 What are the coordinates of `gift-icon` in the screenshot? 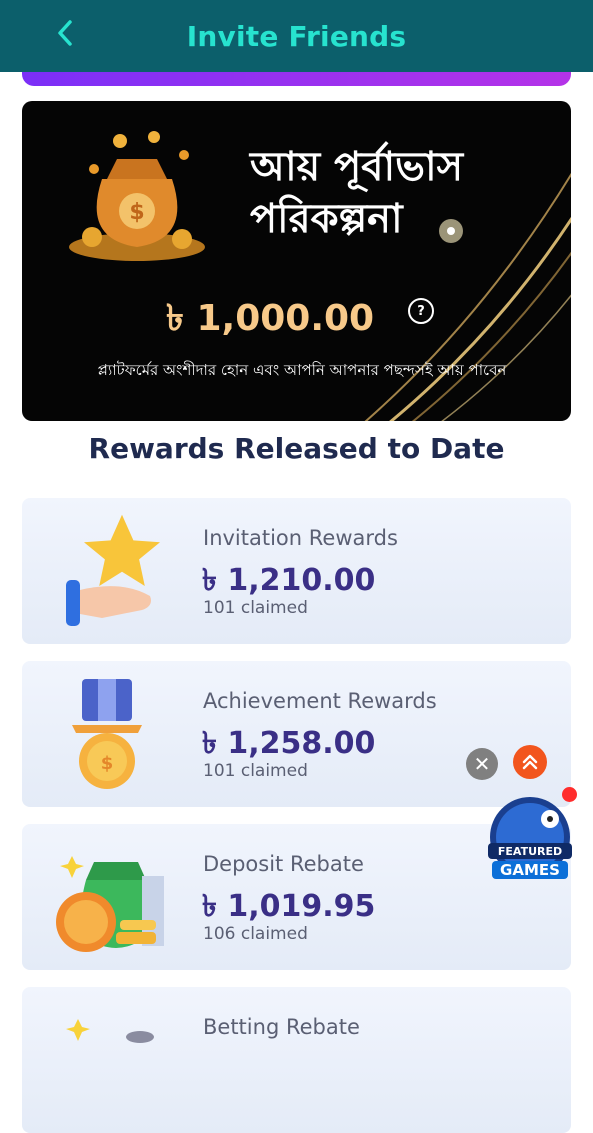 It's located at (110, 1031).